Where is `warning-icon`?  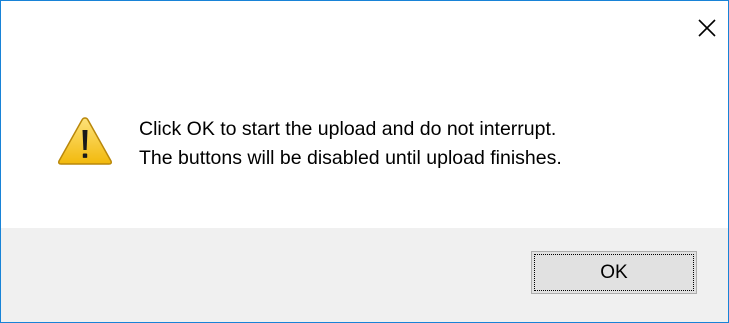
warning-icon is located at coordinates (85, 141).